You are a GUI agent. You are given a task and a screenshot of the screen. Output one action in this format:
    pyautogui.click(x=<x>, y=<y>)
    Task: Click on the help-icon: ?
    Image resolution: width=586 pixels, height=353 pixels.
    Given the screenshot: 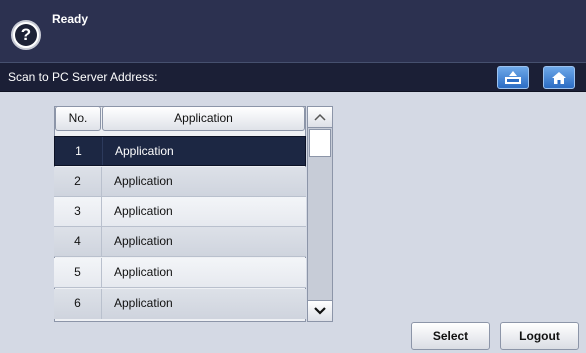 What is the action you would take?
    pyautogui.click(x=26, y=35)
    